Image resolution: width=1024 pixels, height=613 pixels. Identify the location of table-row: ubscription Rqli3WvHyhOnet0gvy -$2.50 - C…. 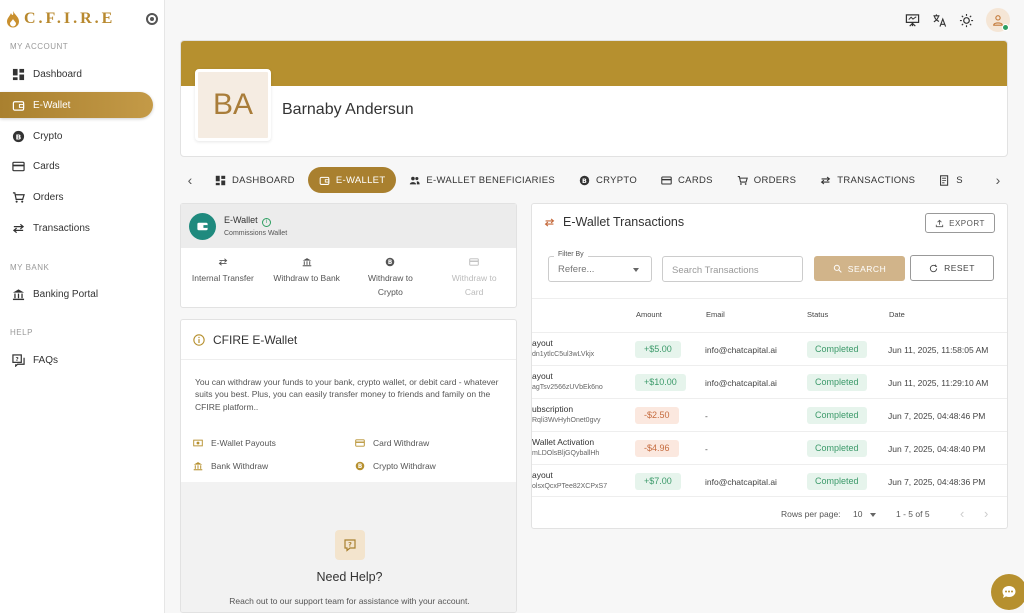
(769, 414).